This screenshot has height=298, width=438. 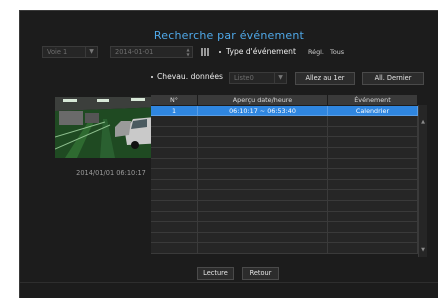 What do you see at coordinates (229, 282) in the screenshot?
I see `footer-divider` at bounding box center [229, 282].